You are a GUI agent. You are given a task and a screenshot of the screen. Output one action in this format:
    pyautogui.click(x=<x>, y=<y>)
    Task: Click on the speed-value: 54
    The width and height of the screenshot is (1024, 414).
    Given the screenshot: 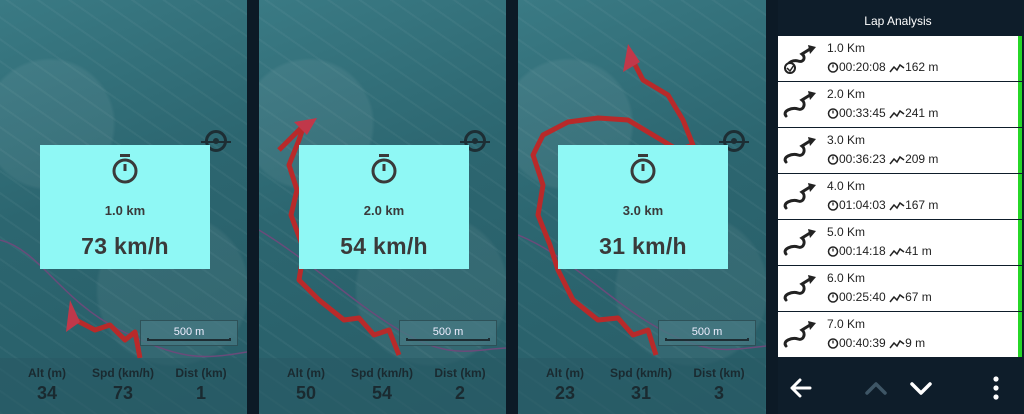 What is the action you would take?
    pyautogui.click(x=382, y=393)
    